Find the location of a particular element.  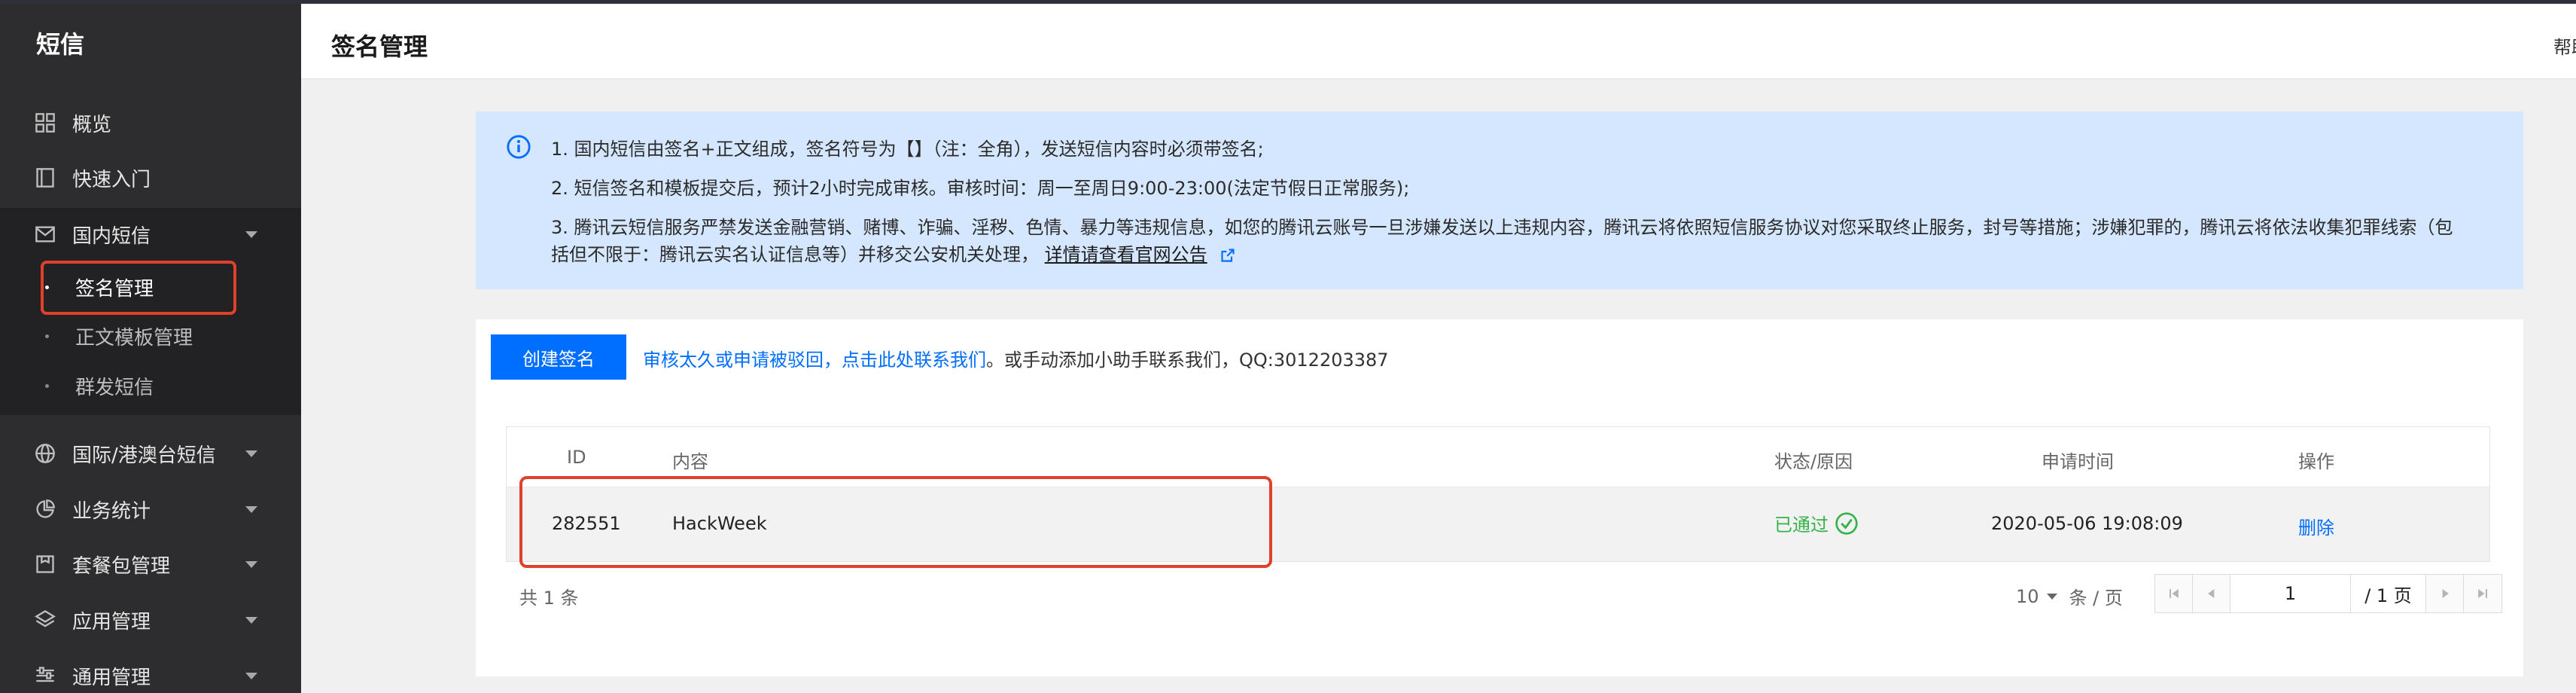

sidebar-item-domestic-sms: 国内短信 is located at coordinates (151, 235).